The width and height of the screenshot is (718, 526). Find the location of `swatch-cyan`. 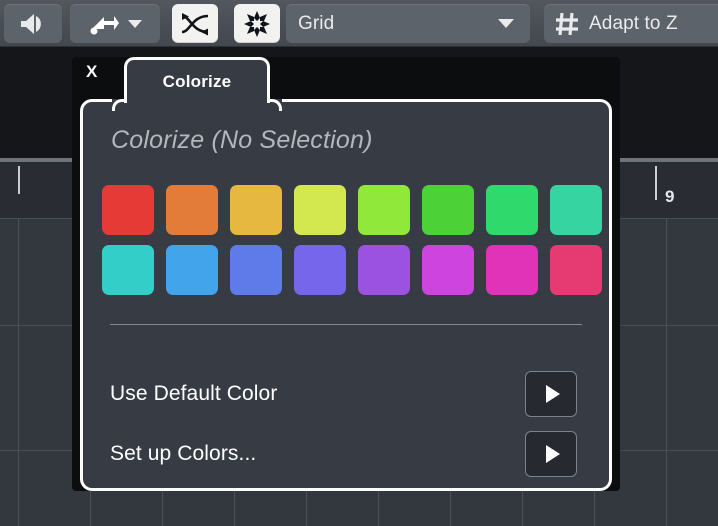

swatch-cyan is located at coordinates (128, 270).